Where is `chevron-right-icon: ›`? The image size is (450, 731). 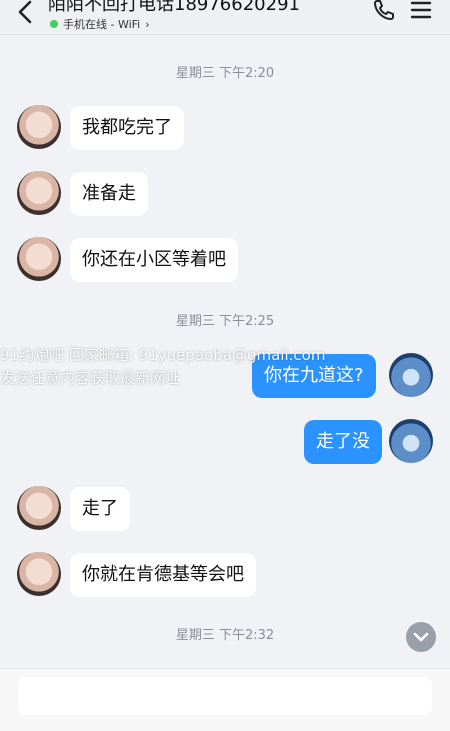
chevron-right-icon: › is located at coordinates (147, 24).